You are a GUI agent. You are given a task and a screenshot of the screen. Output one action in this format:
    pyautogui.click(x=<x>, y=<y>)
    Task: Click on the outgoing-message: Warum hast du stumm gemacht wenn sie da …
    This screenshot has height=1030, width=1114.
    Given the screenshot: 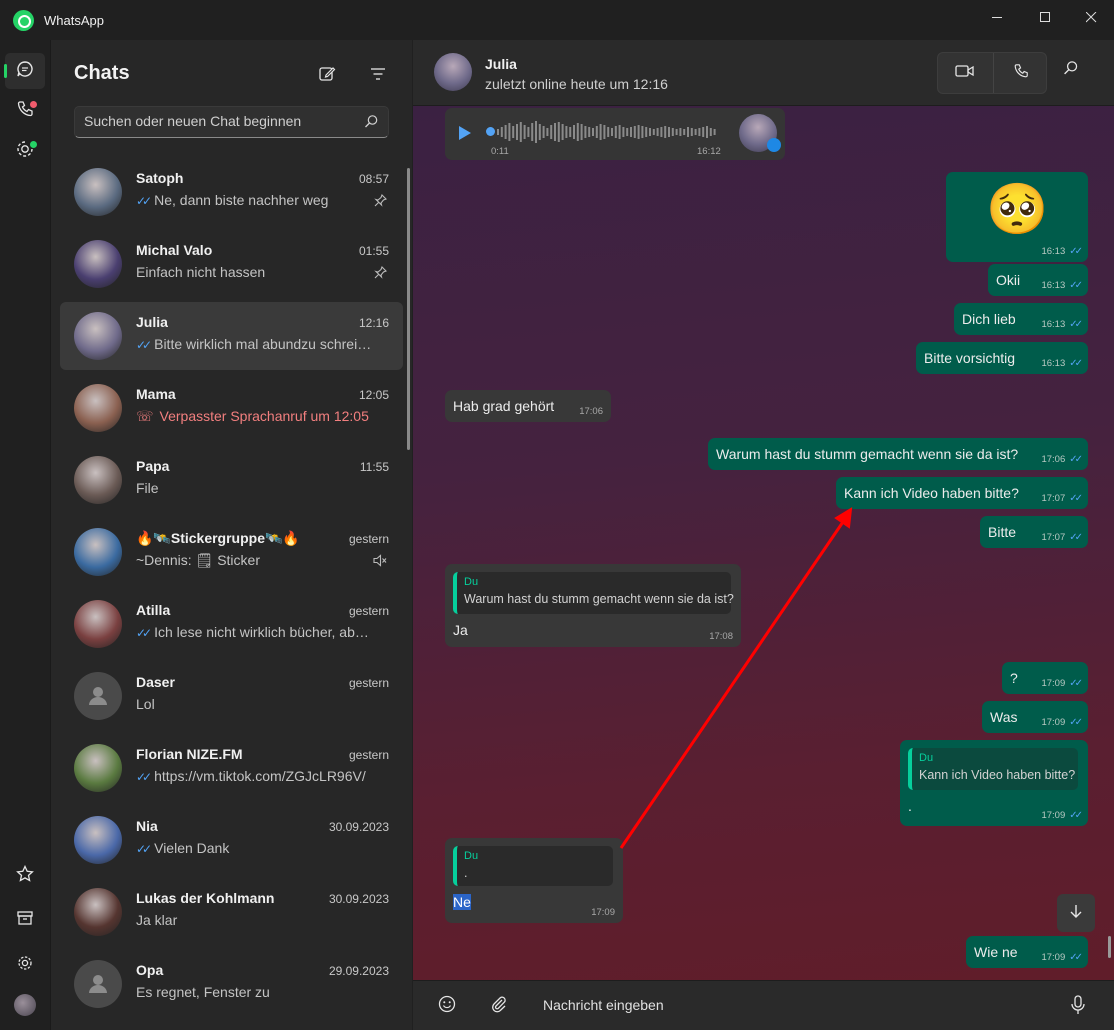 What is the action you would take?
    pyautogui.click(x=898, y=454)
    